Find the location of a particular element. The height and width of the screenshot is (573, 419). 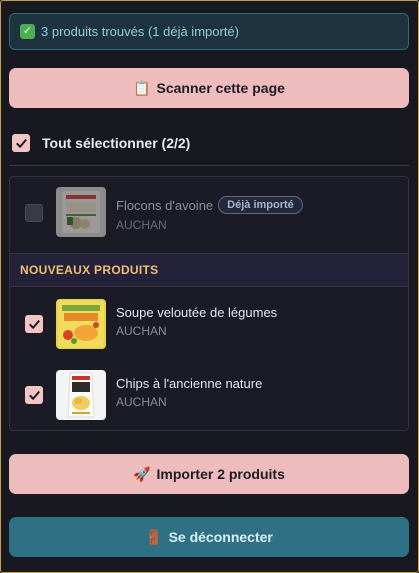

clipboard-icon: 📋 is located at coordinates (142, 87).